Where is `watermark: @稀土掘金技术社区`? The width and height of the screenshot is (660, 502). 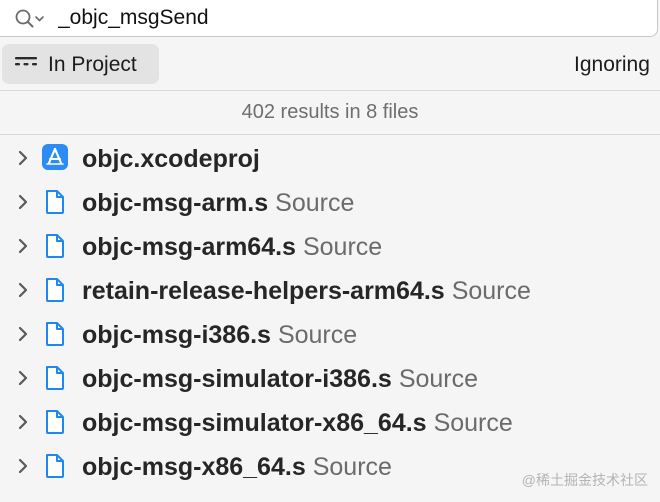 watermark: @稀土掘金技术社区 is located at coordinates (584, 480).